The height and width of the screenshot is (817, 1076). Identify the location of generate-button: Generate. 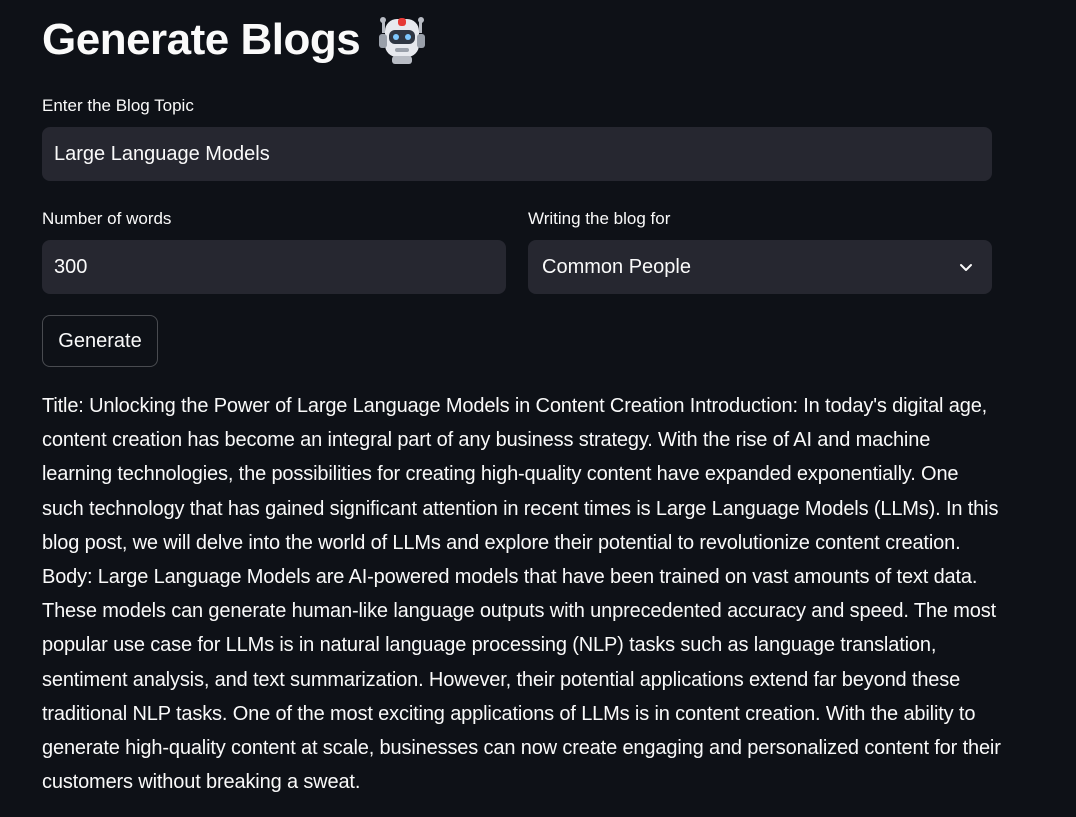
(100, 341).